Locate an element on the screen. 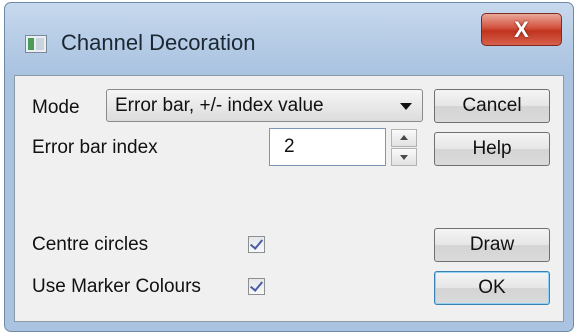 The width and height of the screenshot is (579, 335). spin-down-icon is located at coordinates (404, 157).